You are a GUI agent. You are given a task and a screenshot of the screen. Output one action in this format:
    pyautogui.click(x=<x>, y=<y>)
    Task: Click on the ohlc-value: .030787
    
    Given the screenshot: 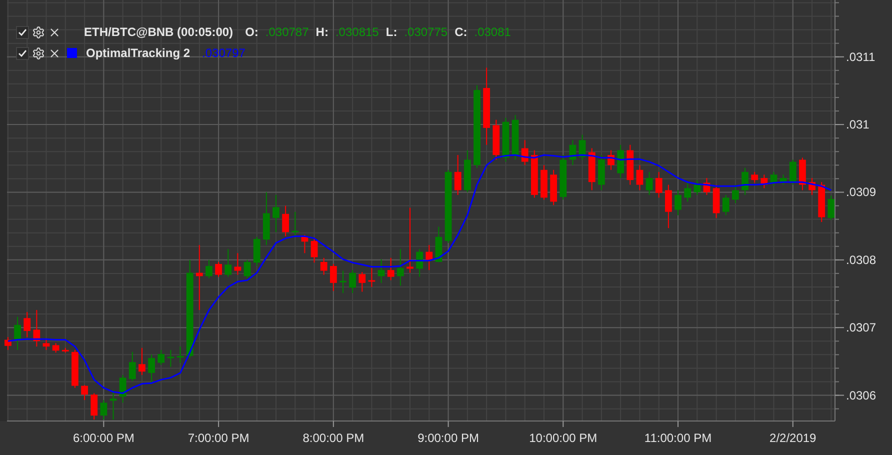 What is the action you would take?
    pyautogui.click(x=287, y=32)
    